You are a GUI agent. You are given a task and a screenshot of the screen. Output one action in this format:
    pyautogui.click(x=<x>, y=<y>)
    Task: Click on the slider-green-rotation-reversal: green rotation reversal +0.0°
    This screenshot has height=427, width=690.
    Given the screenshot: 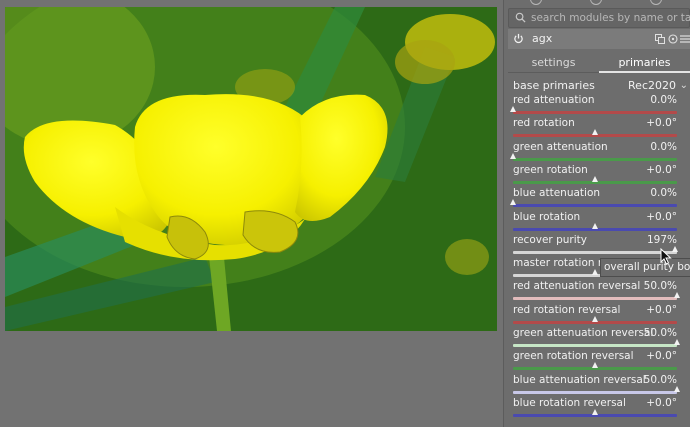 What is the action you would take?
    pyautogui.click(x=595, y=361)
    